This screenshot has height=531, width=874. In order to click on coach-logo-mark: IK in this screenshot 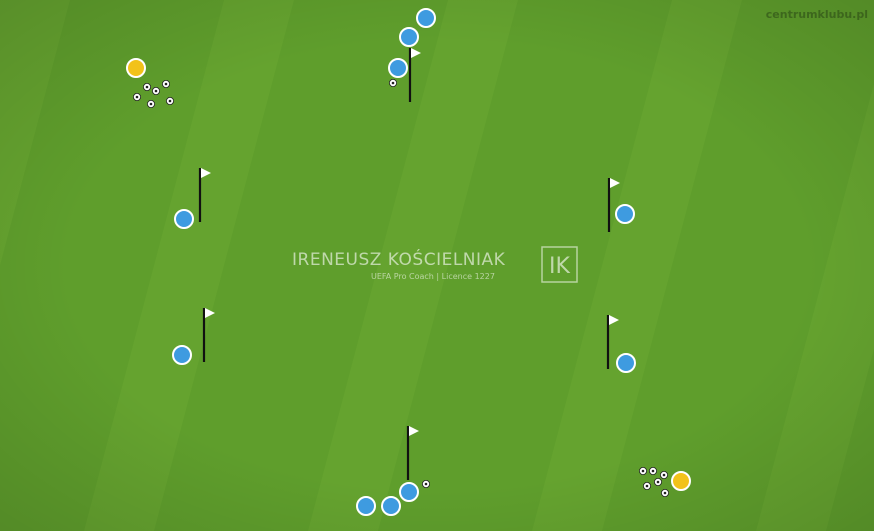, I will do `click(559, 264)`.